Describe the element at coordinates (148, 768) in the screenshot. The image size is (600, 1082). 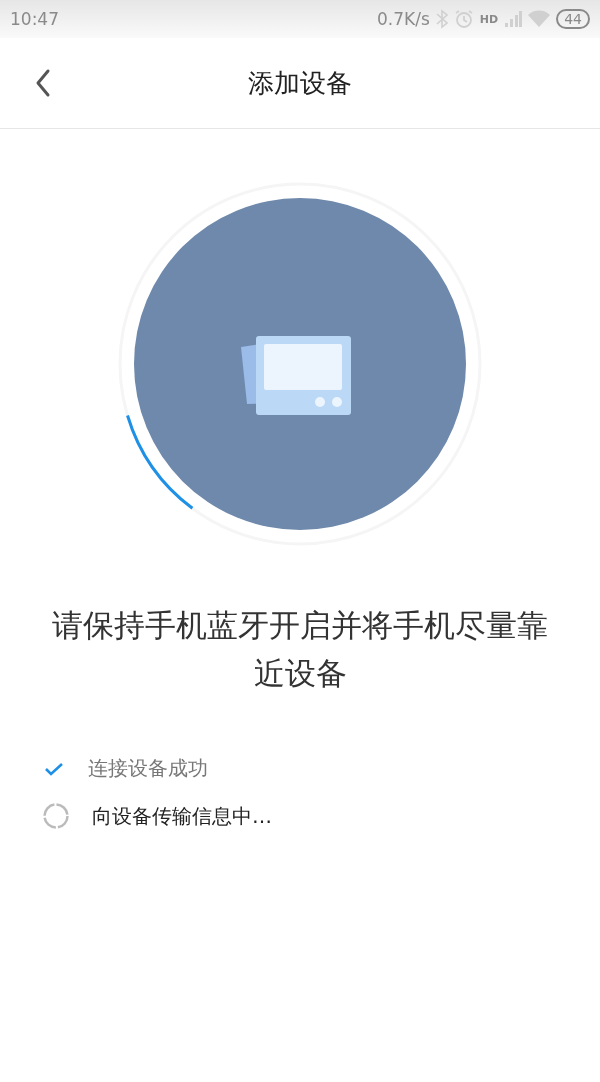
I see `step-label: 连接设备成功` at that location.